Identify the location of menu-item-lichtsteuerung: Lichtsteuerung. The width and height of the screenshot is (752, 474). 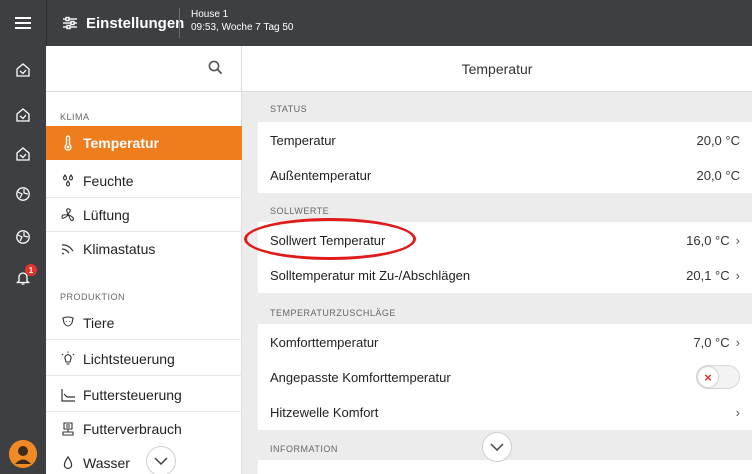
(144, 359).